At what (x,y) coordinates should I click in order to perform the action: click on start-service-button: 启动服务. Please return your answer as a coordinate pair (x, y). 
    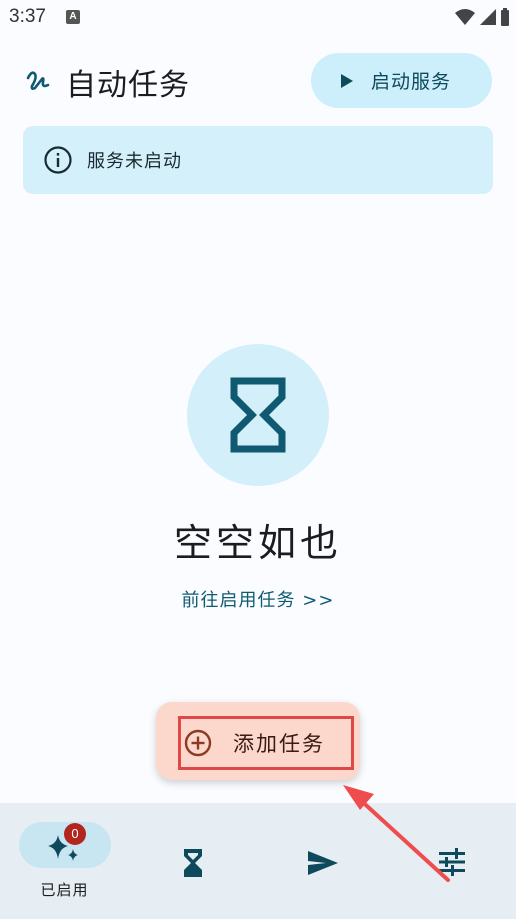
    Looking at the image, I should click on (401, 80).